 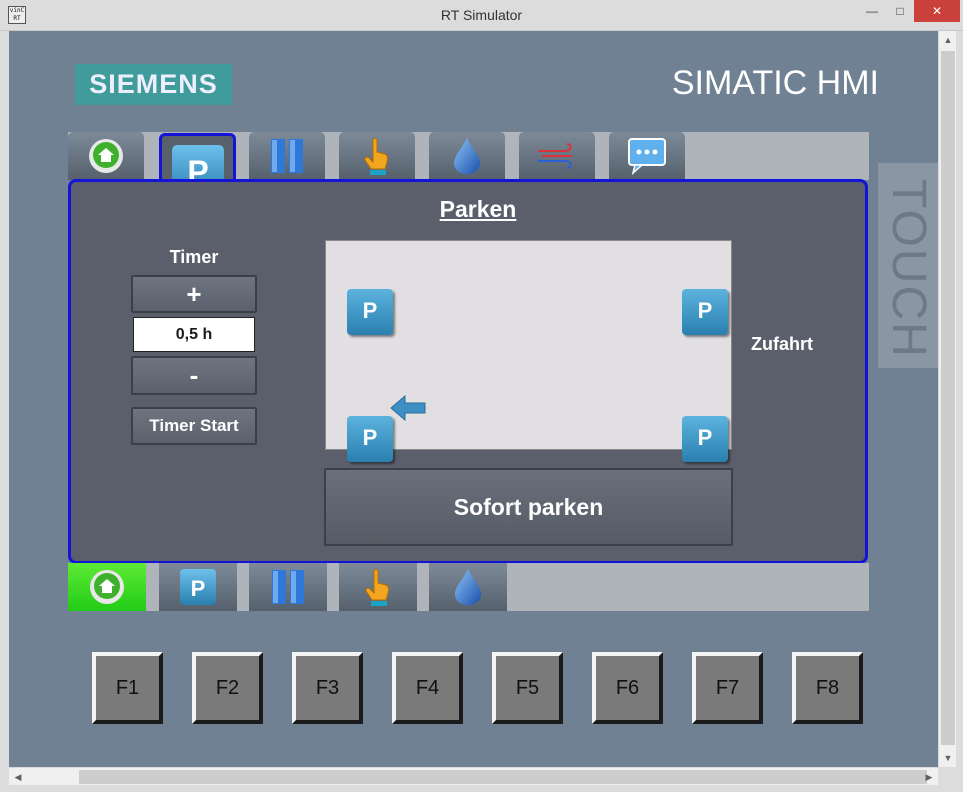 I want to click on timer-start-button: Timer Start, so click(x=194, y=426).